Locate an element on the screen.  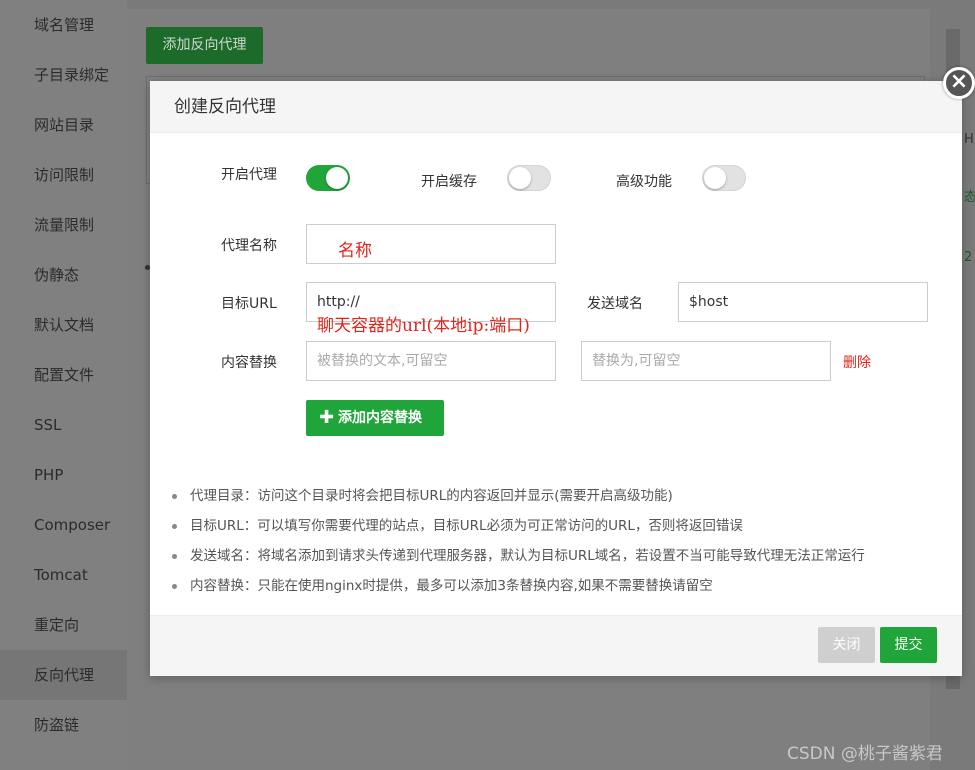
sidebar-item: 网站目录 is located at coordinates (63, 125).